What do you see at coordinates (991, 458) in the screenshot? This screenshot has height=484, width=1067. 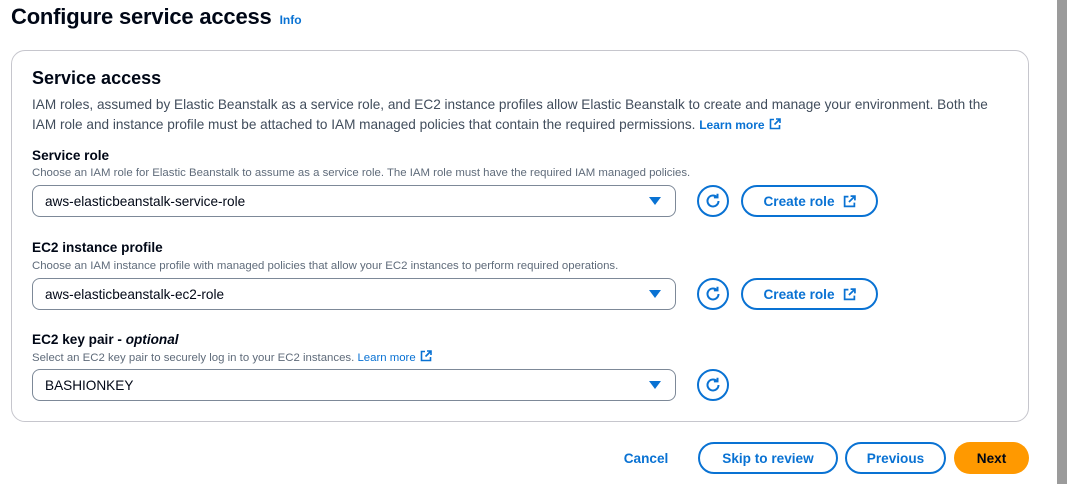 I see `next-button: Next` at bounding box center [991, 458].